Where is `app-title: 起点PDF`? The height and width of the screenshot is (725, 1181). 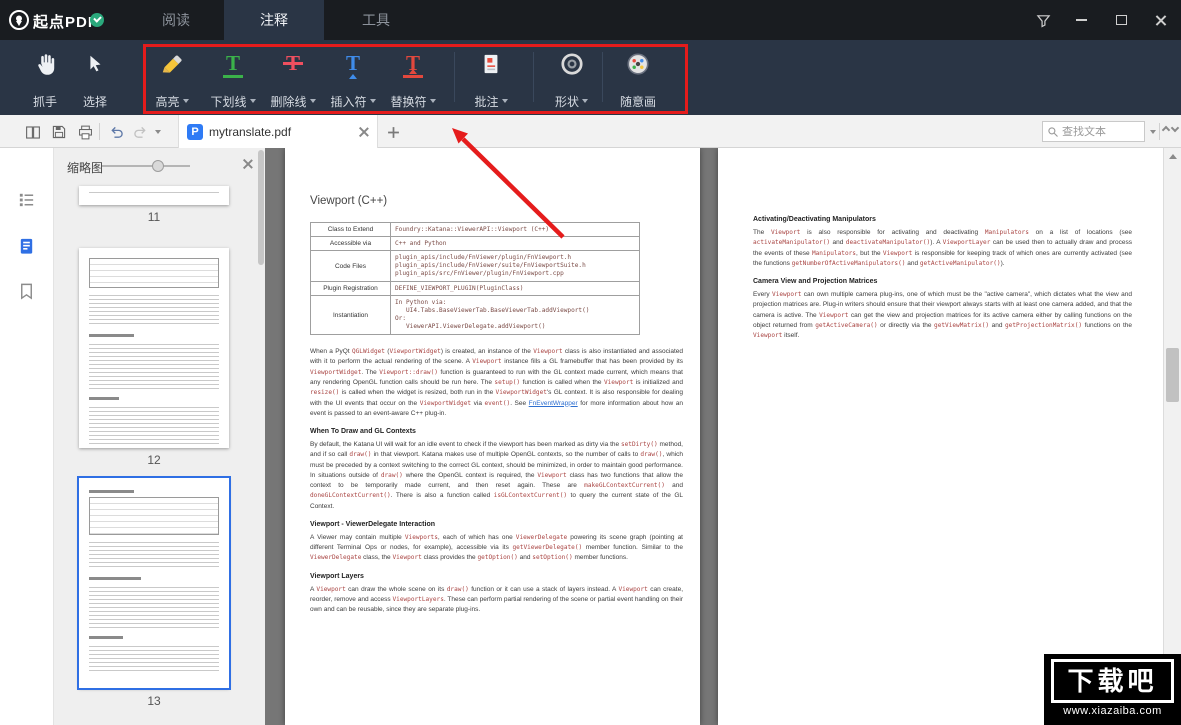
app-title: 起点PDF is located at coordinates (66, 22).